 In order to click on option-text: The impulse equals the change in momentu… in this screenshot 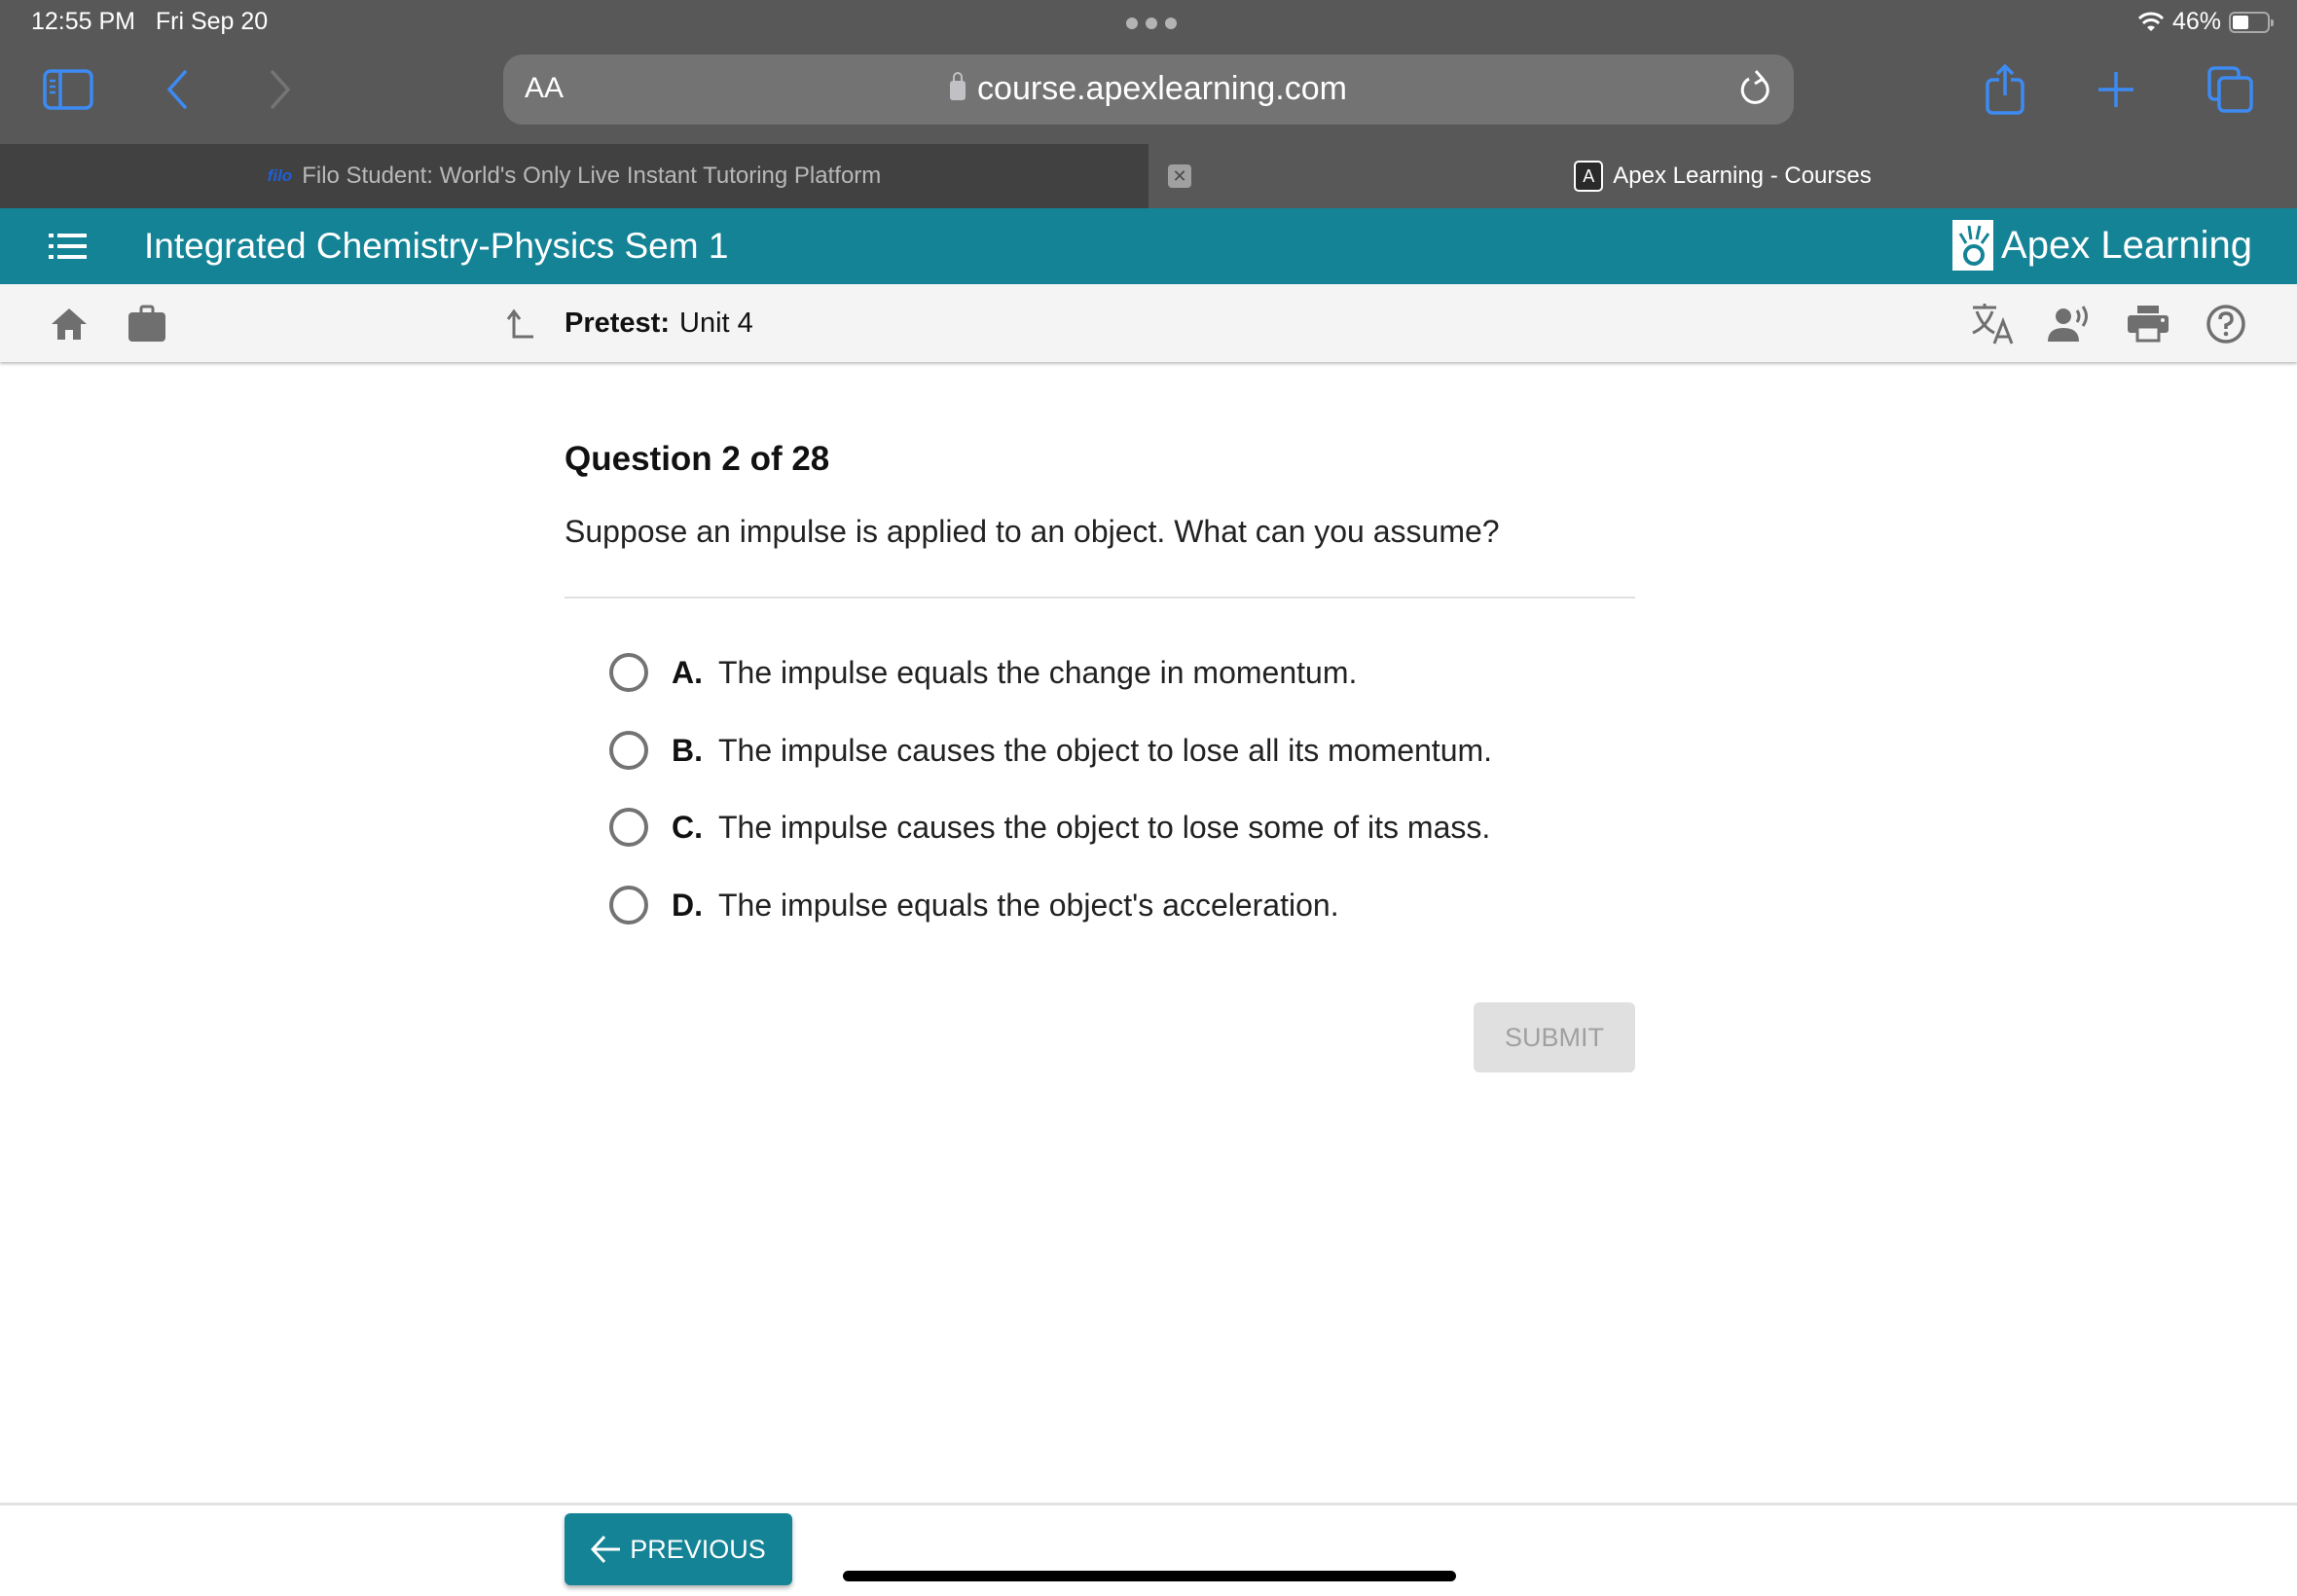, I will do `click(1038, 672)`.